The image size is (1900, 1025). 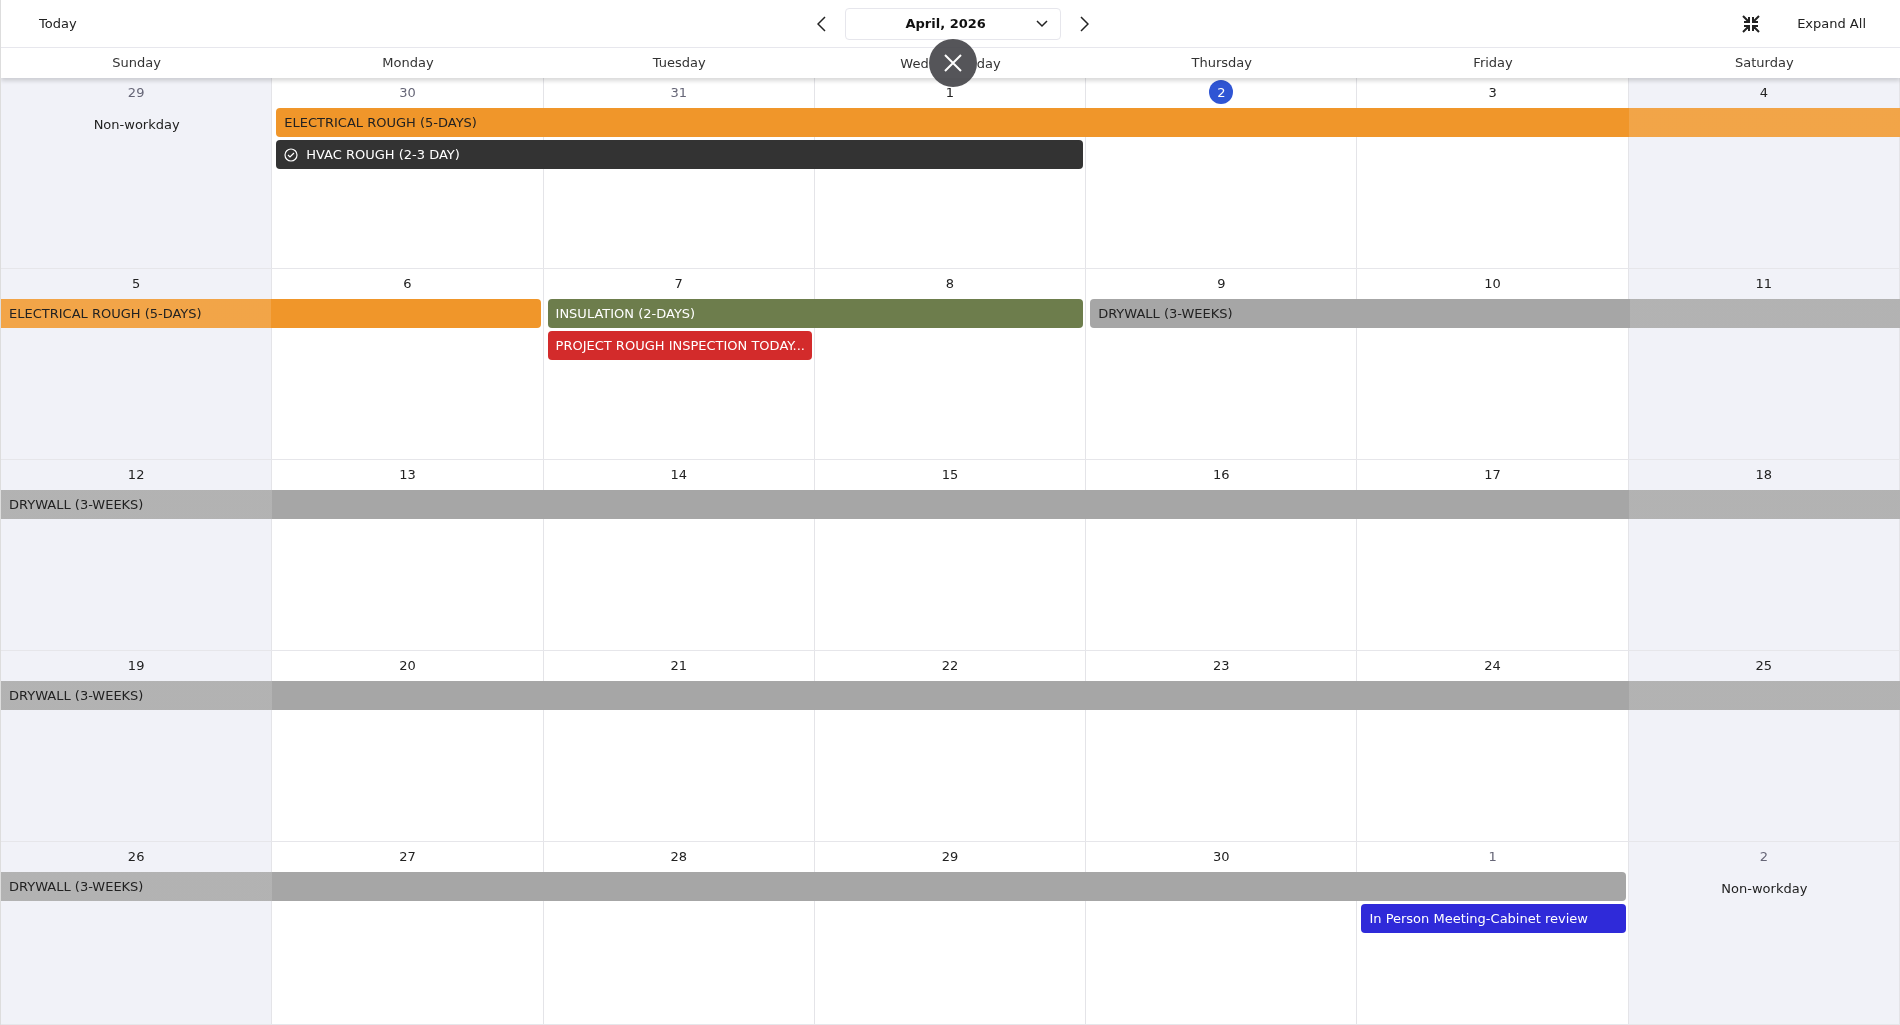 I want to click on day-number: 5, so click(x=136, y=283).